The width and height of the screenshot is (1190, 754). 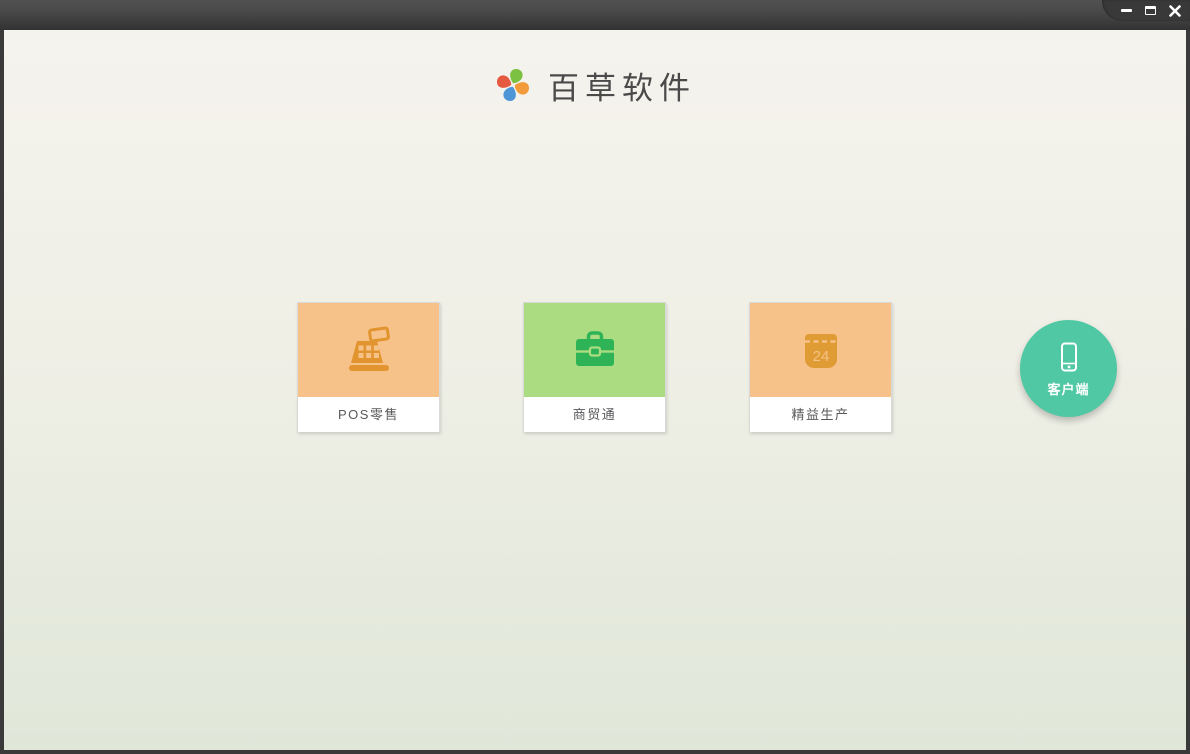 I want to click on brand: 百草软件, so click(x=595, y=85).